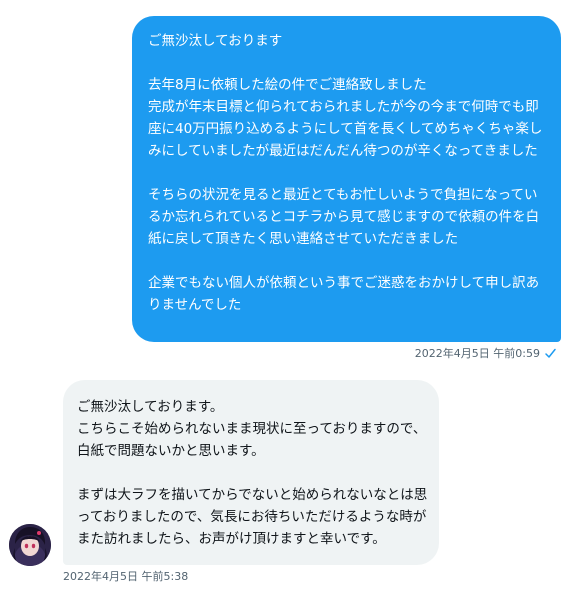 The width and height of the screenshot is (567, 590). I want to click on read-check-icon, so click(550, 353).